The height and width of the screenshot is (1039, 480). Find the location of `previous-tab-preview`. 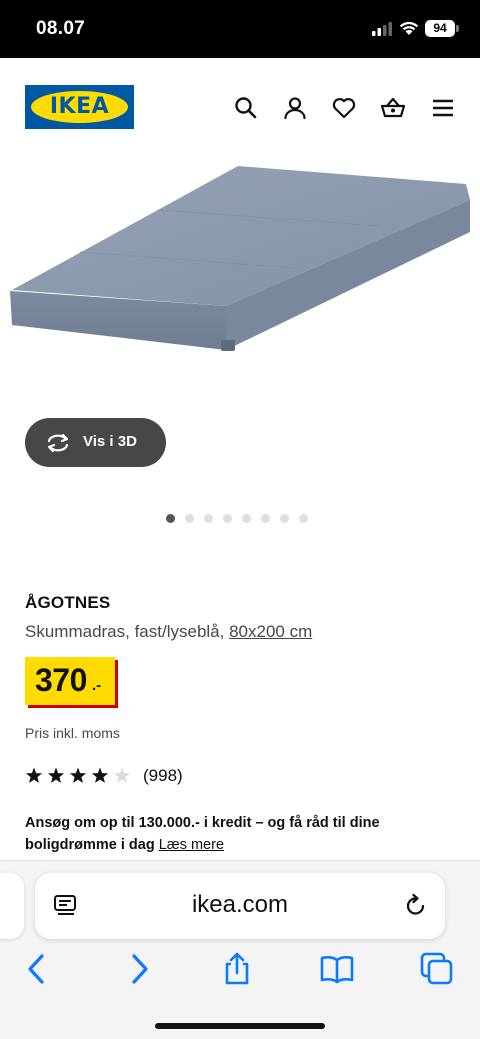

previous-tab-preview is located at coordinates (12, 906).